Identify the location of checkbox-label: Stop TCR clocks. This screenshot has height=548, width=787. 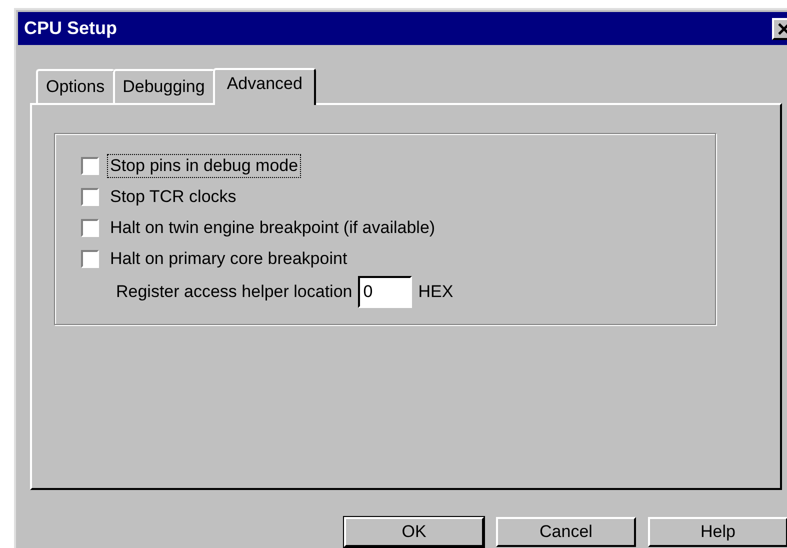
(173, 196).